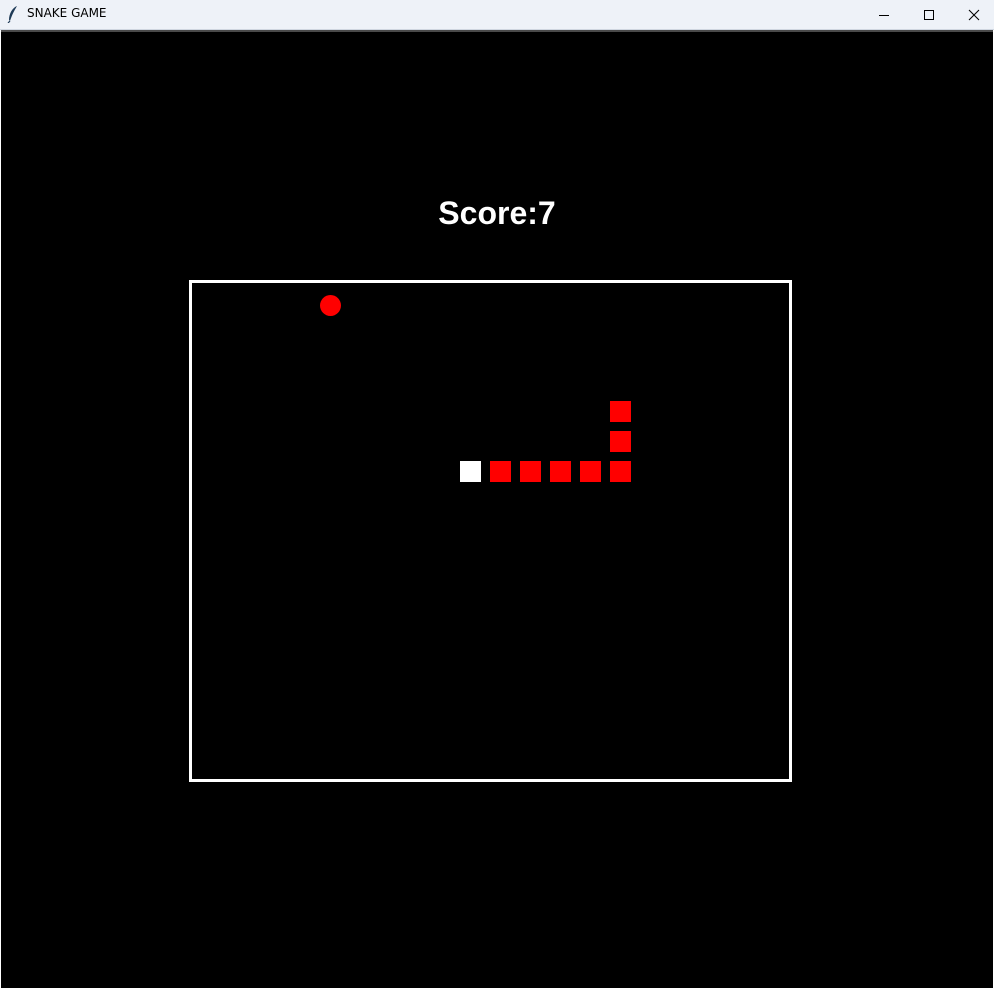 The image size is (994, 988). What do you see at coordinates (497, 213) in the screenshot?
I see `score-label: Score:7` at bounding box center [497, 213].